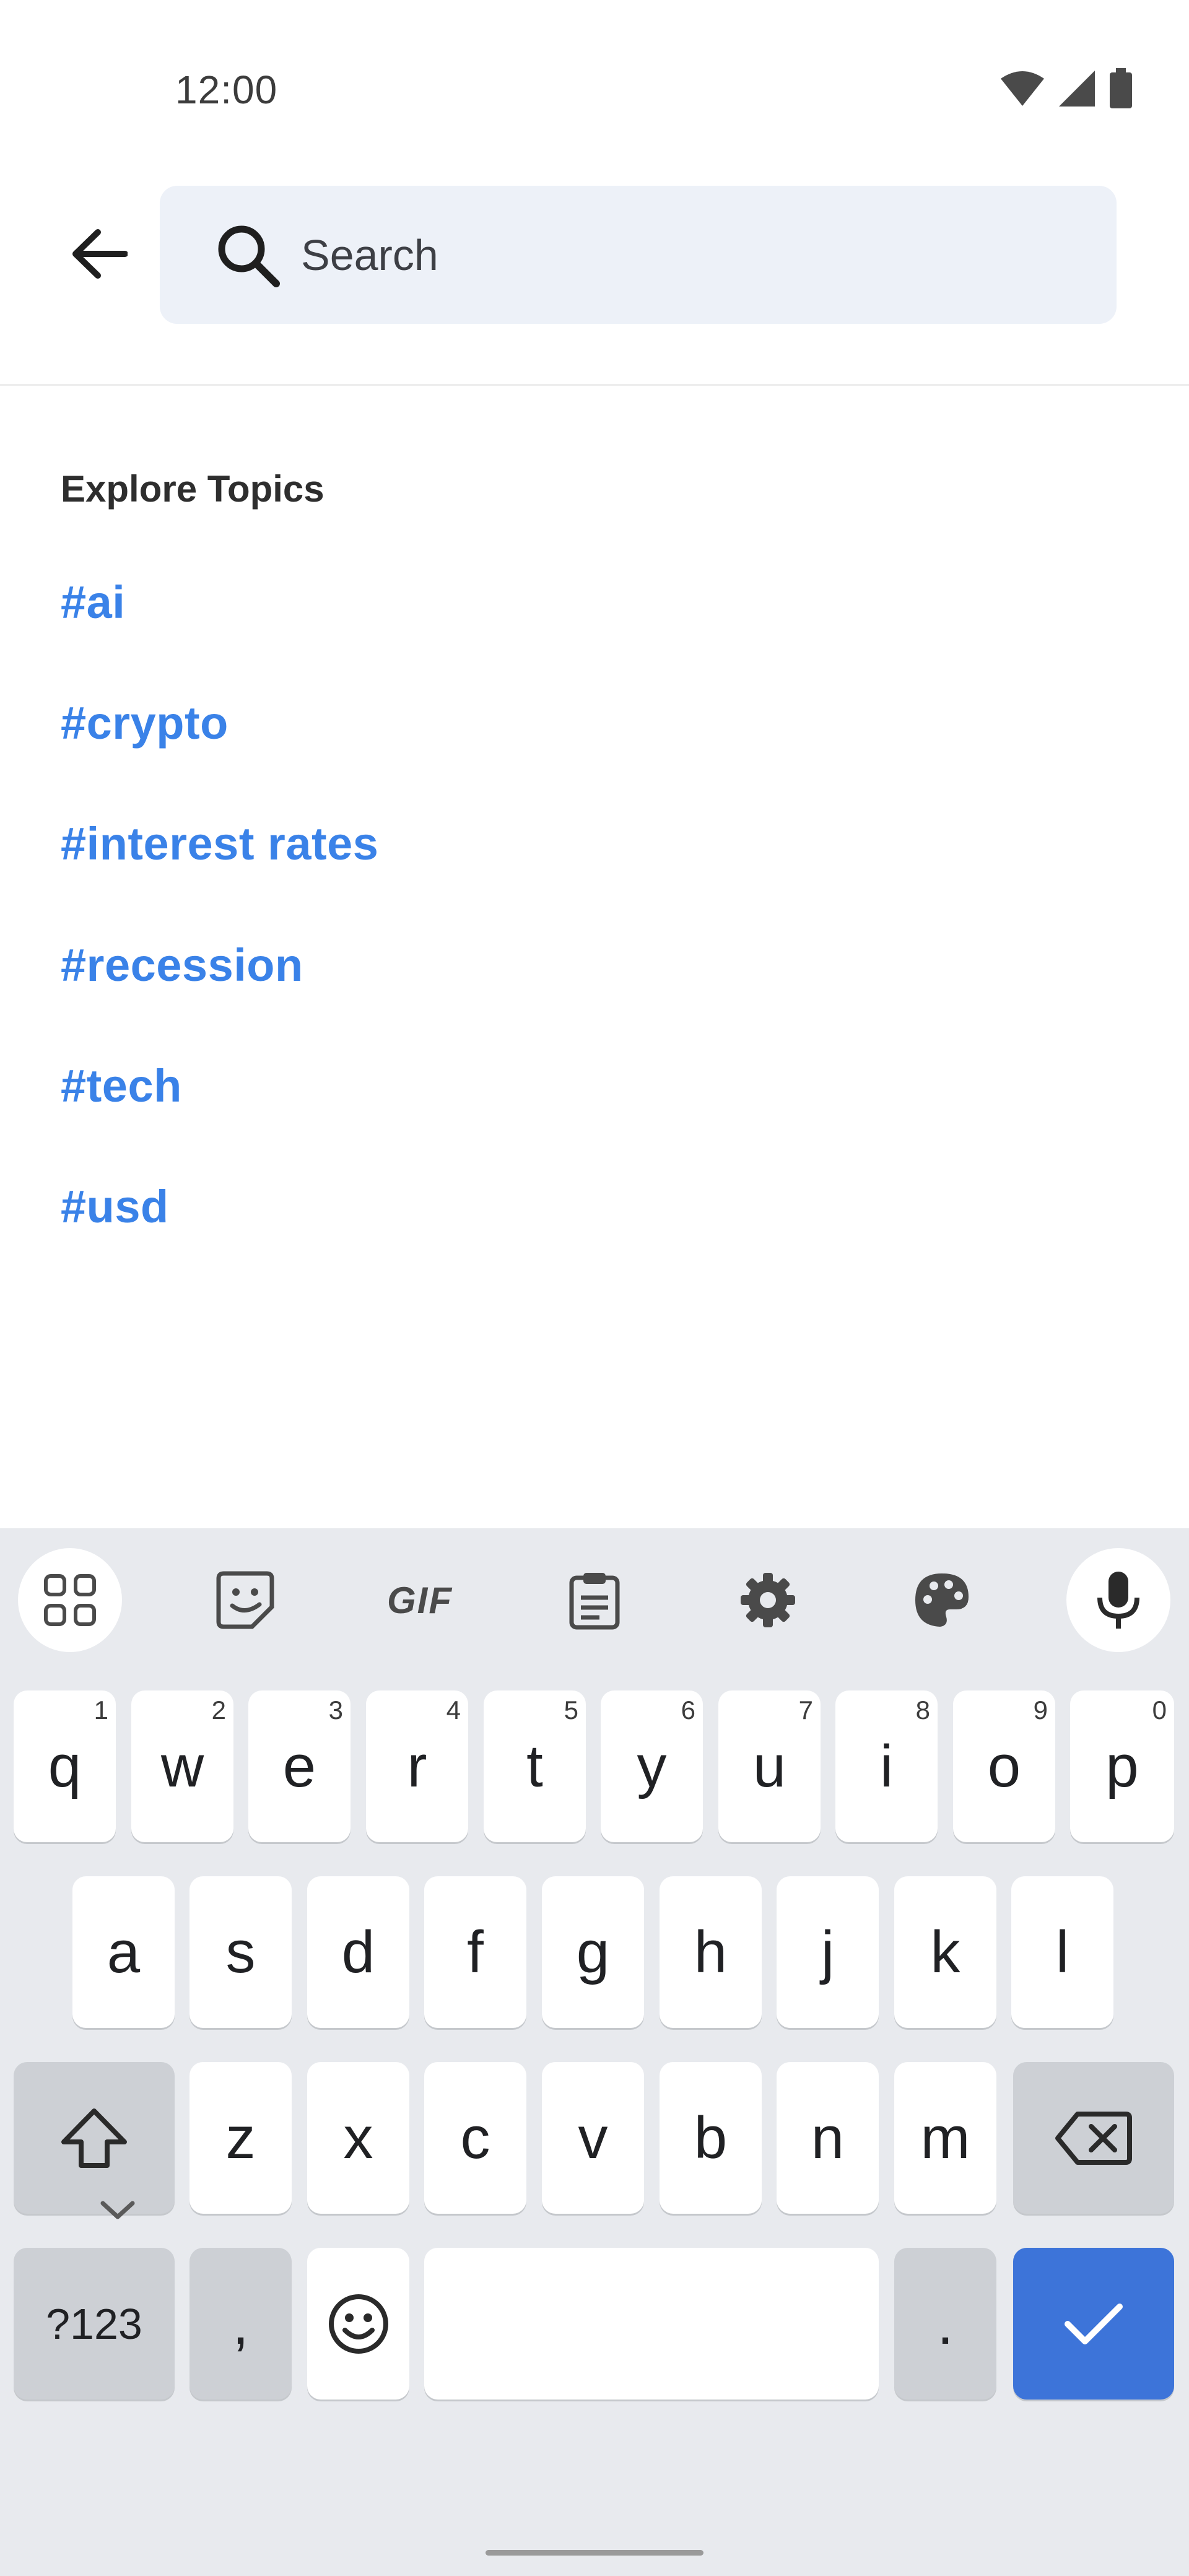  Describe the element at coordinates (358, 1952) in the screenshot. I see `key-d: d` at that location.